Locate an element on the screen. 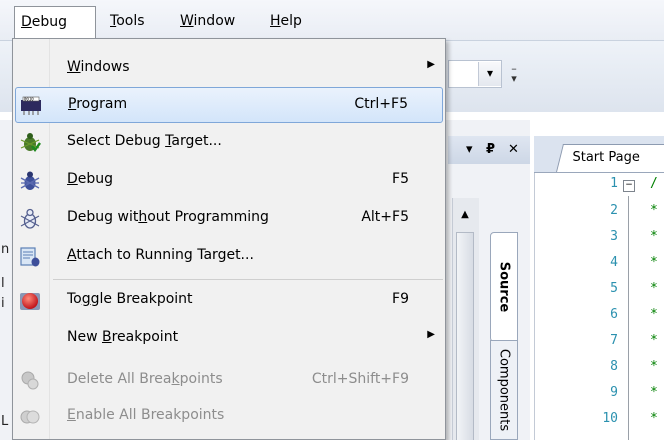 The image size is (664, 440). menu-item-label: New Breakpoint is located at coordinates (123, 337).